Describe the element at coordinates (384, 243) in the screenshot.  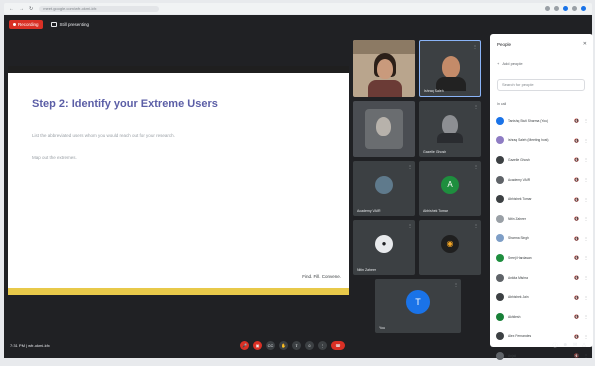
I see `participant-avatar: ●` at that location.